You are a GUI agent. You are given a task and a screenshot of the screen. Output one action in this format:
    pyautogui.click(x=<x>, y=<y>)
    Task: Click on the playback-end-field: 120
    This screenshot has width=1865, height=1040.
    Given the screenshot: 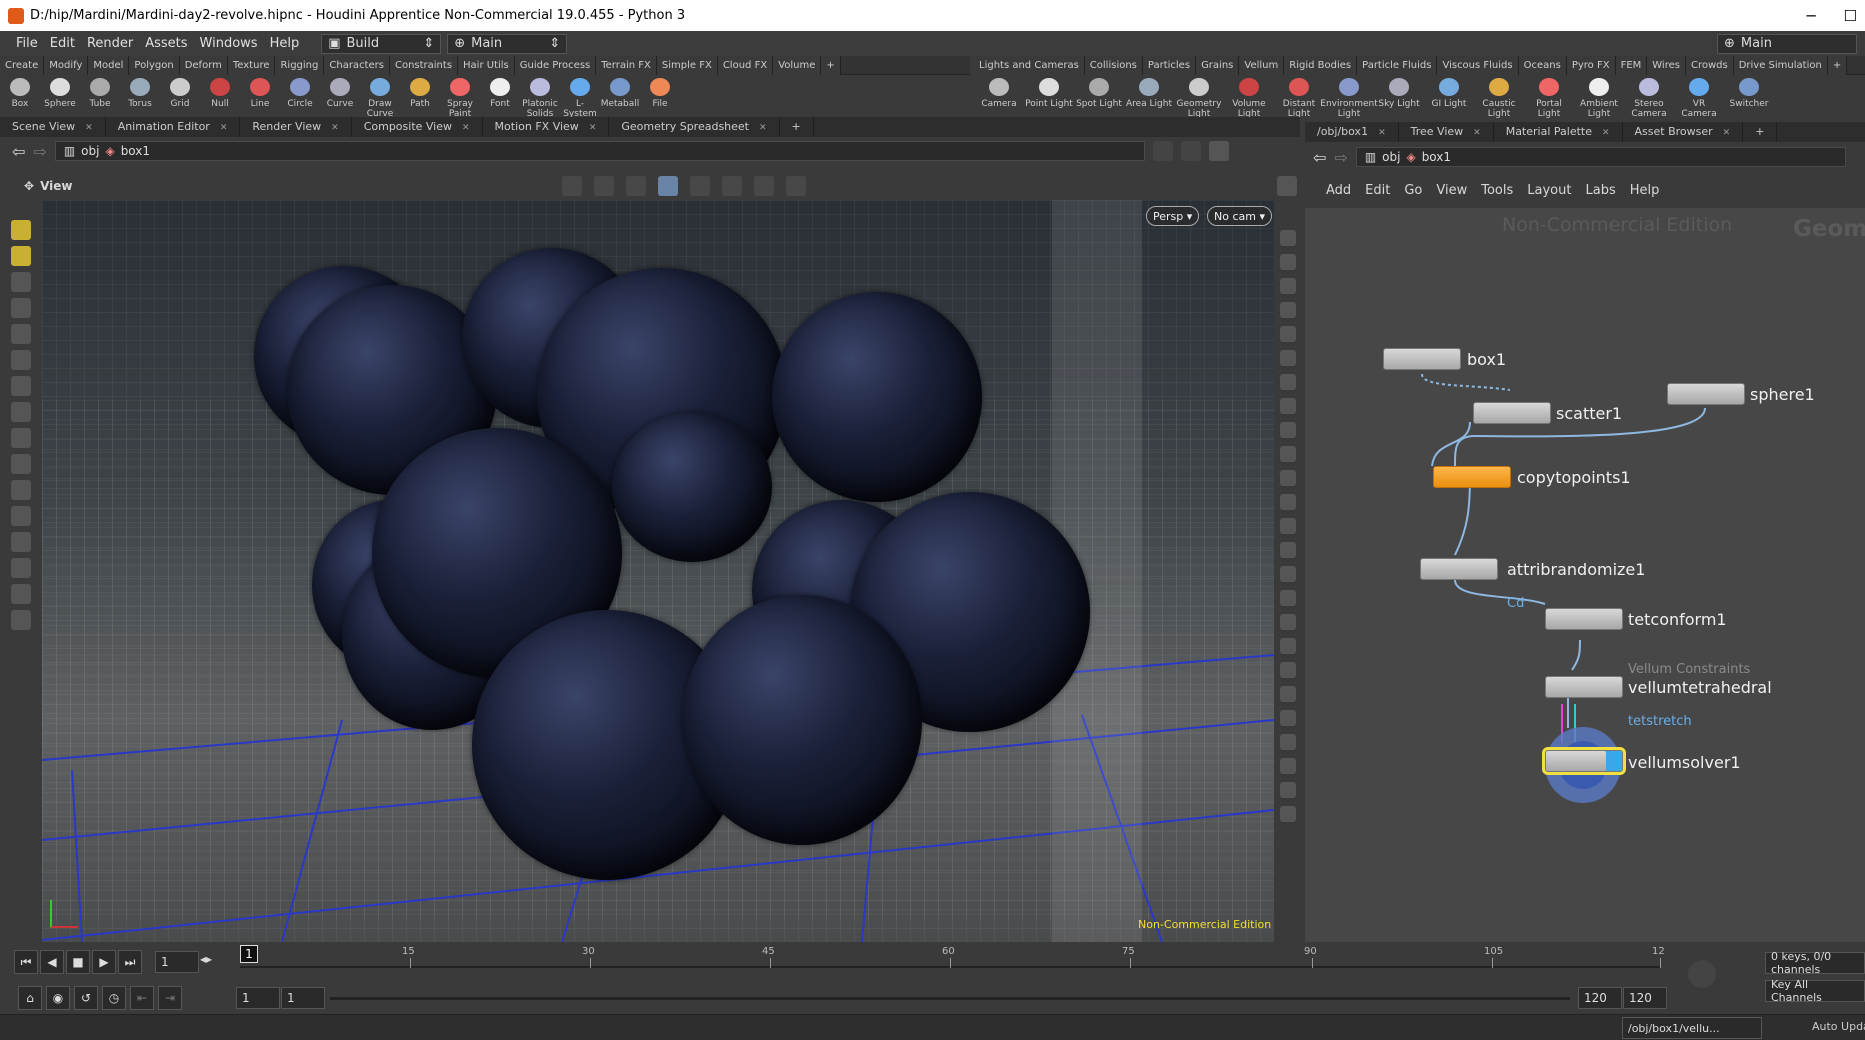 What is the action you would take?
    pyautogui.click(x=1600, y=998)
    